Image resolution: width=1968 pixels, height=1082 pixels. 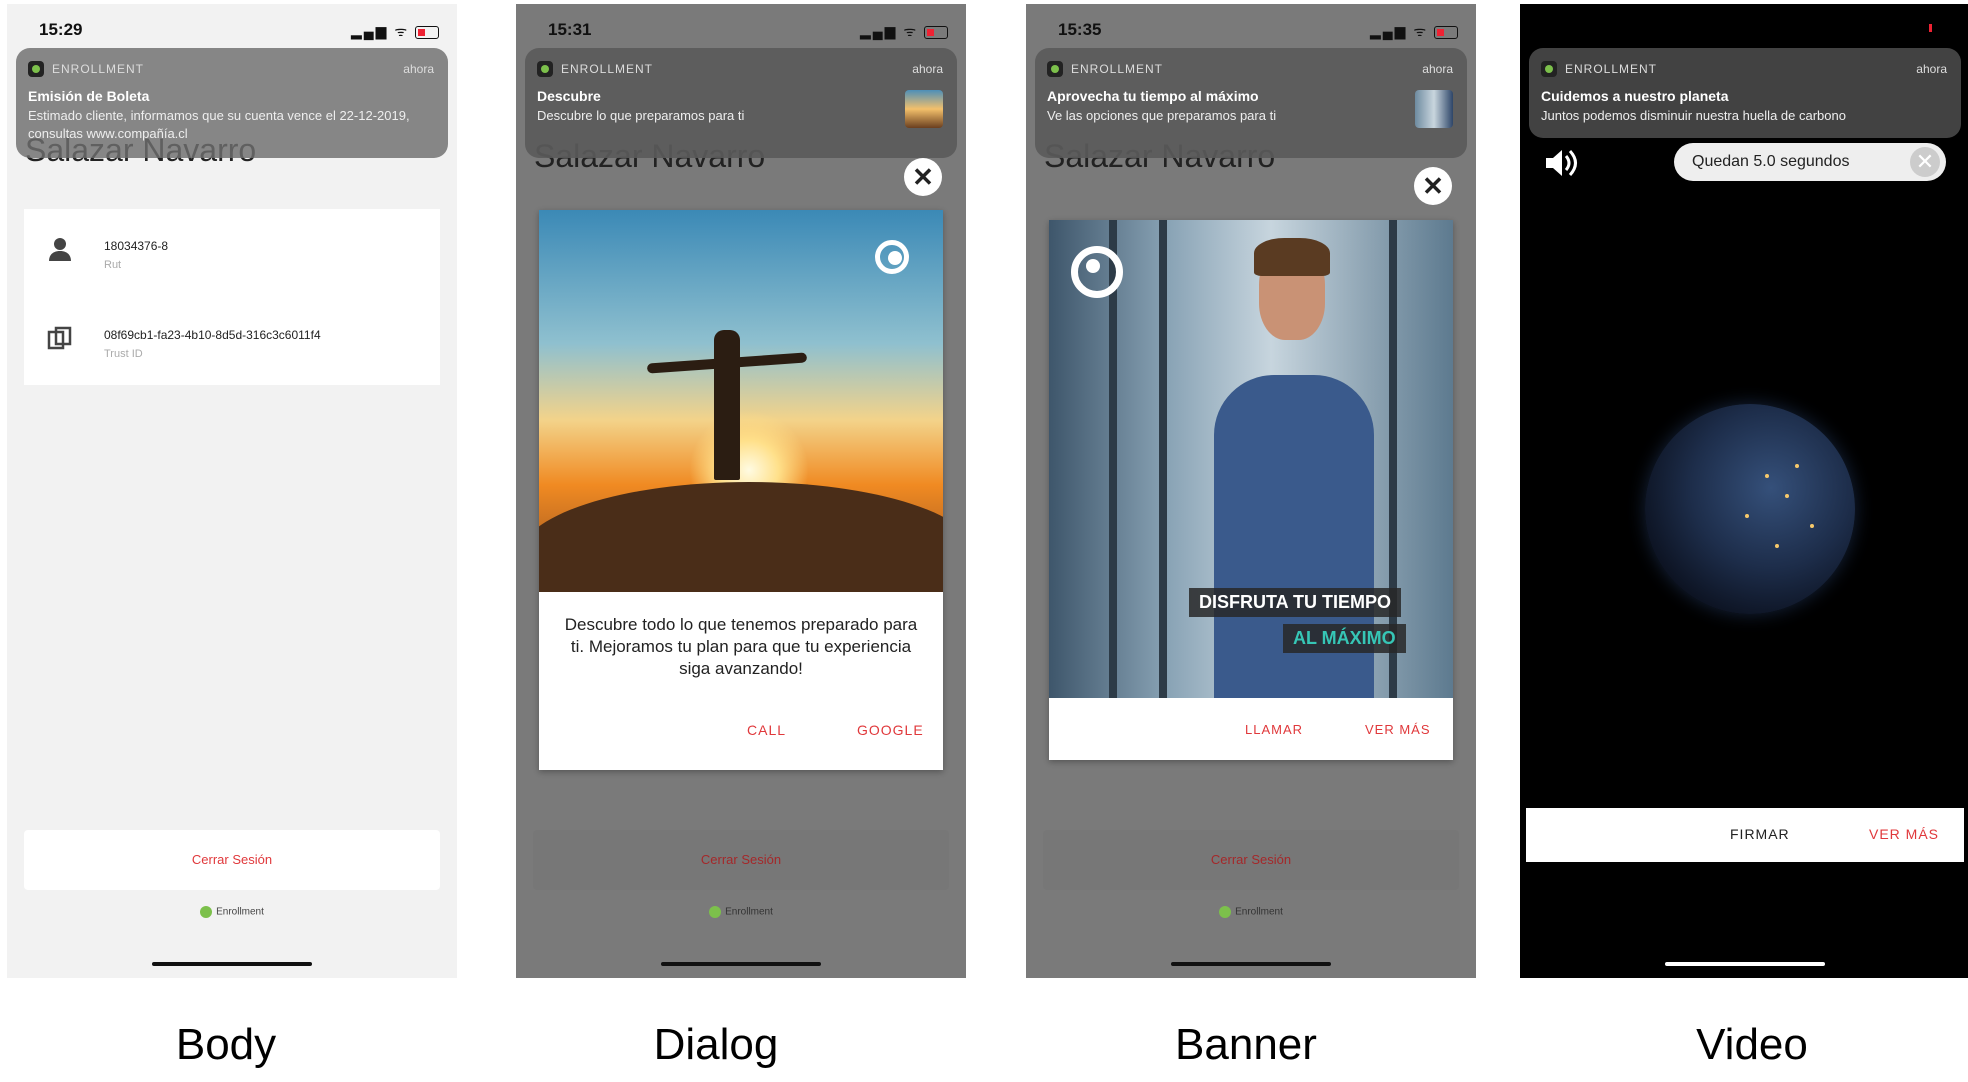 I want to click on llamar-button: LLAMAR, so click(x=1274, y=729).